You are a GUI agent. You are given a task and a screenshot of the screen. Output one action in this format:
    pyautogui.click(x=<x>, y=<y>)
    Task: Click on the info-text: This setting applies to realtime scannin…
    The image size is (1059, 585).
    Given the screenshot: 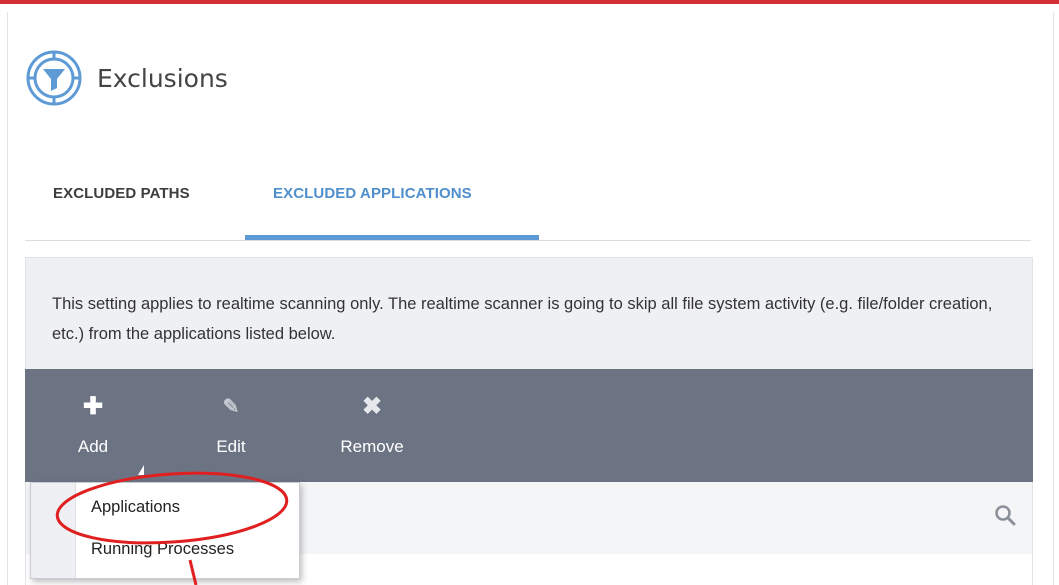 What is the action you would take?
    pyautogui.click(x=522, y=319)
    